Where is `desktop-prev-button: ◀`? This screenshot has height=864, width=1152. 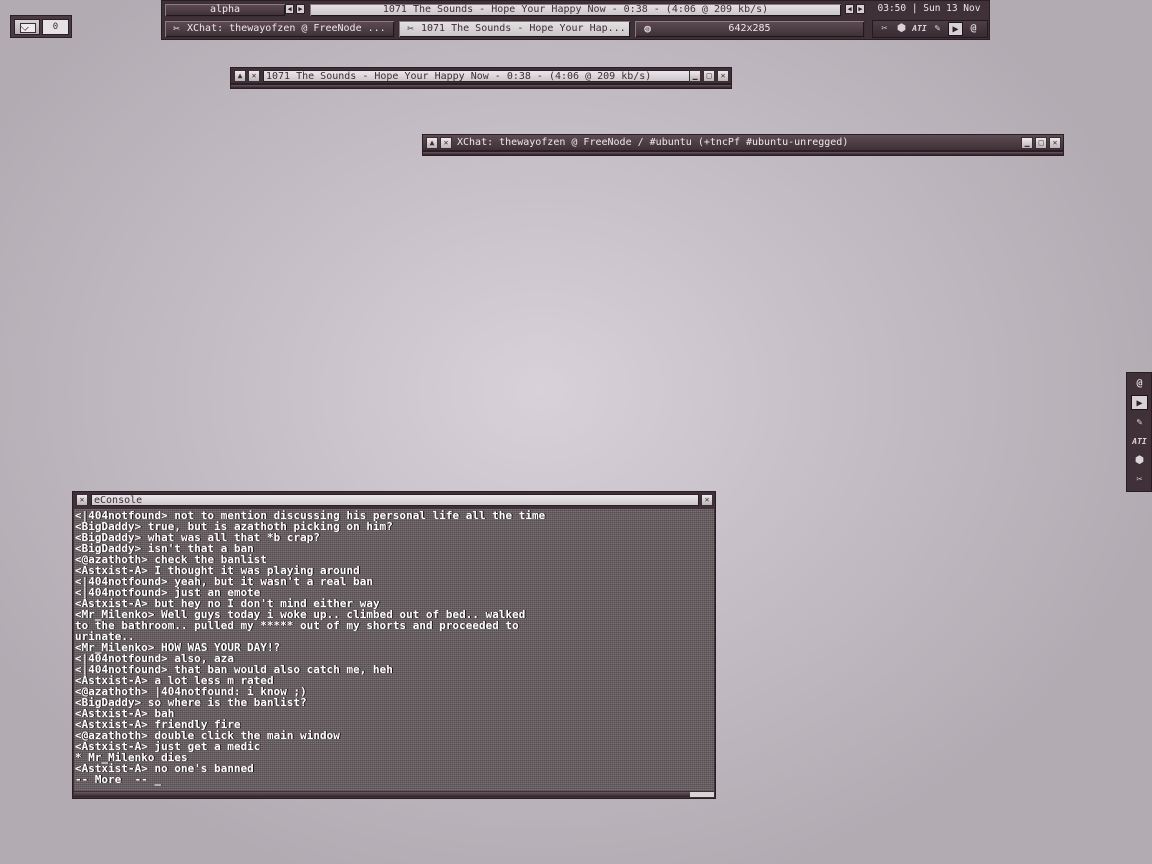 desktop-prev-button: ◀ is located at coordinates (289, 9).